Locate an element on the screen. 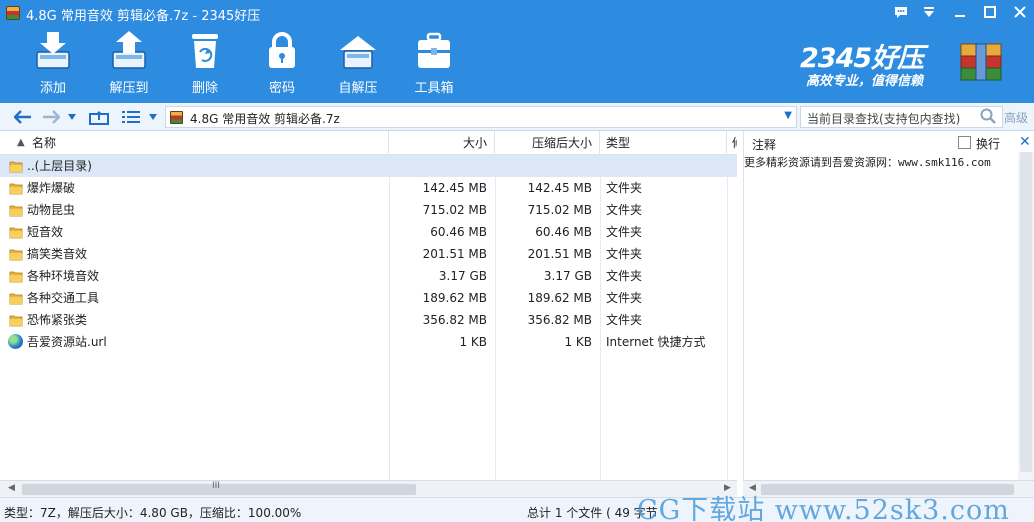 This screenshot has height=522, width=1034. file-name: 短音效 is located at coordinates (45, 232).